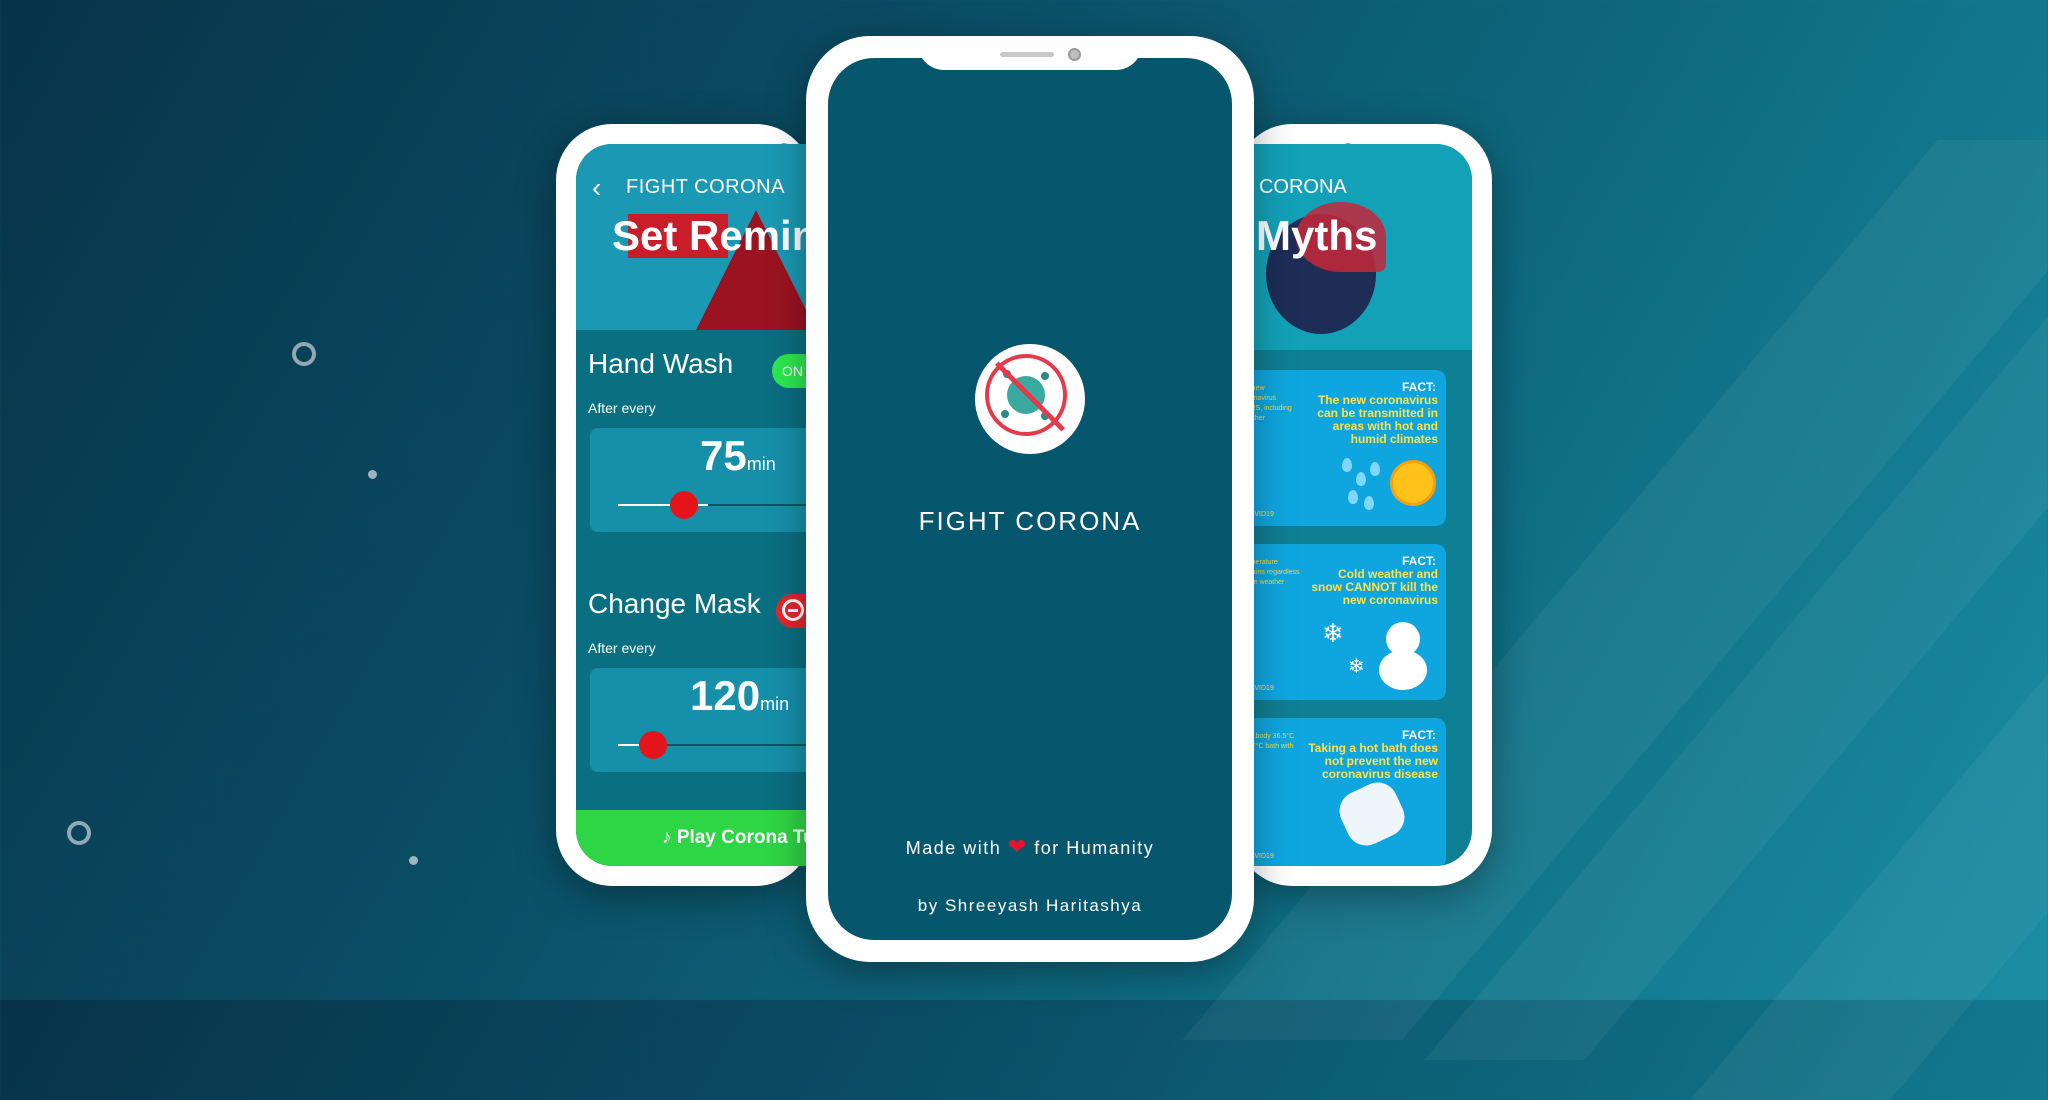 This screenshot has width=2048, height=1100. I want to click on play-corona-tune-button: ♪ Play Corona Tu, so click(694, 838).